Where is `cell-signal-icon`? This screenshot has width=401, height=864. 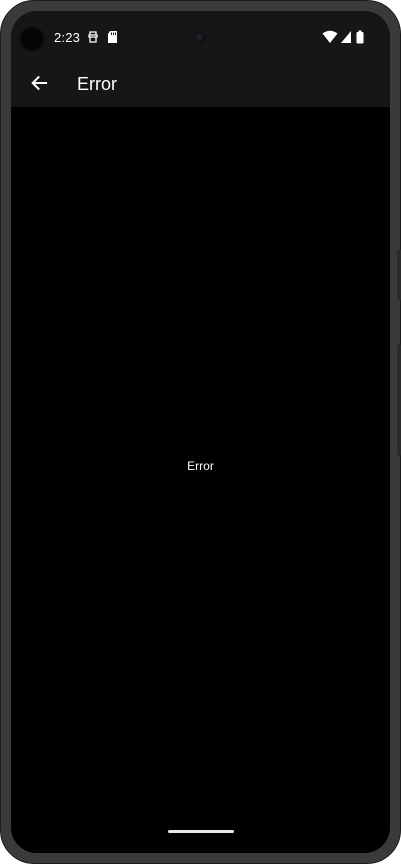
cell-signal-icon is located at coordinates (346, 37).